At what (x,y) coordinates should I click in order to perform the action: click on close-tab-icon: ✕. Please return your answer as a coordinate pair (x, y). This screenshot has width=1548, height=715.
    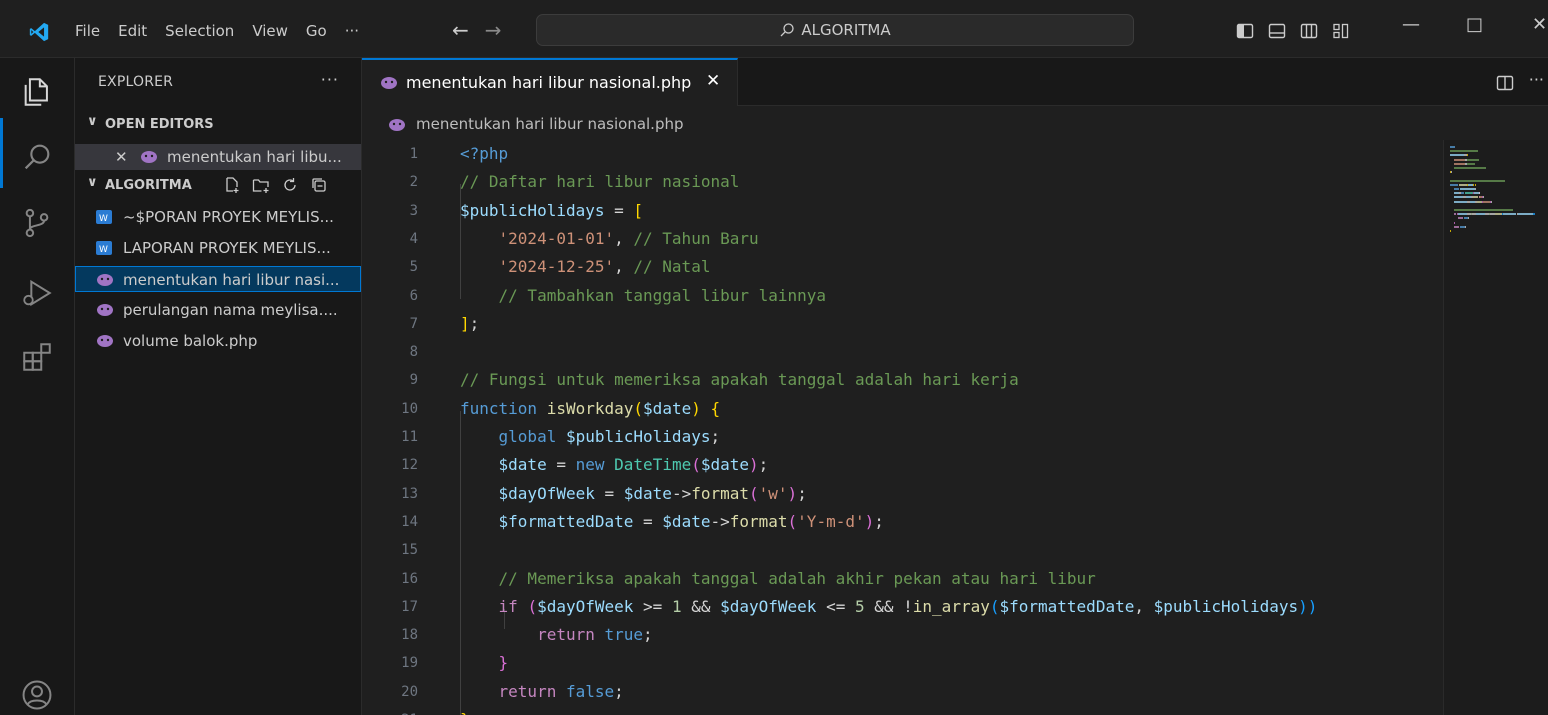
    Looking at the image, I should click on (713, 81).